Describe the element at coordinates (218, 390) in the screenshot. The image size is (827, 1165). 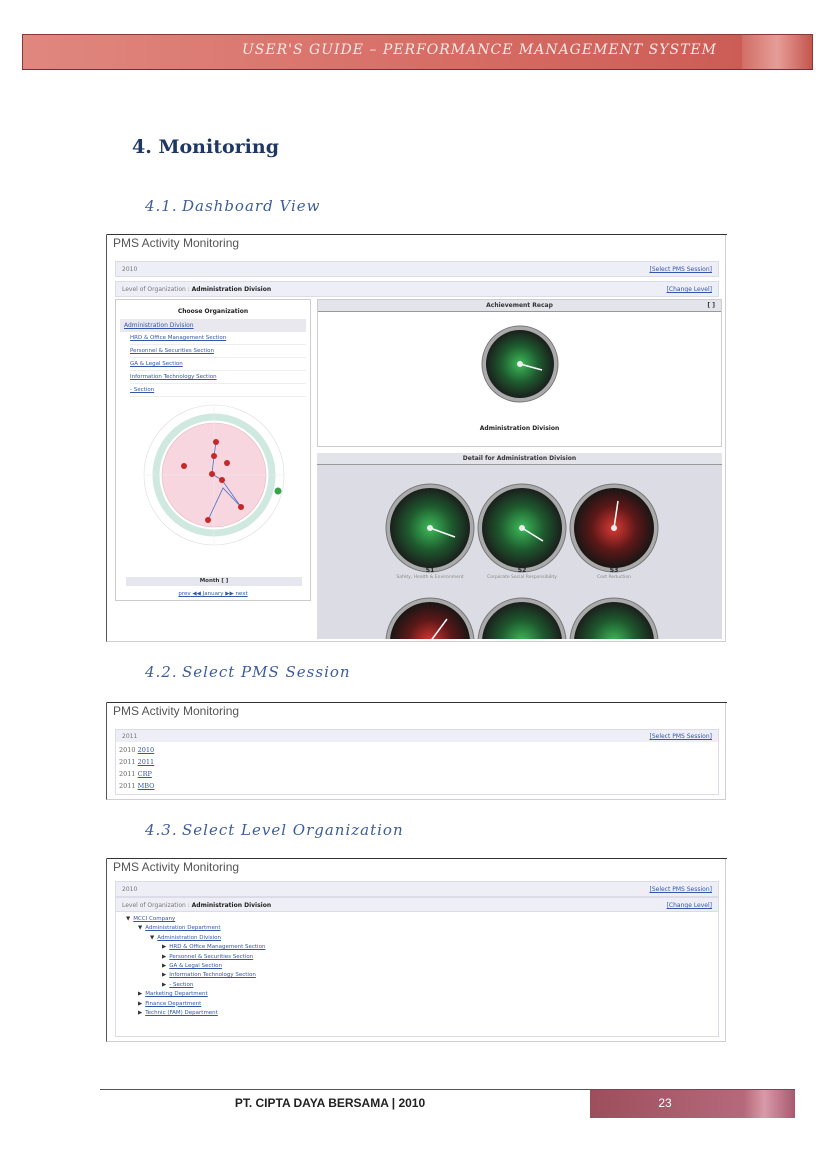
I see `org-item: - Section` at that location.